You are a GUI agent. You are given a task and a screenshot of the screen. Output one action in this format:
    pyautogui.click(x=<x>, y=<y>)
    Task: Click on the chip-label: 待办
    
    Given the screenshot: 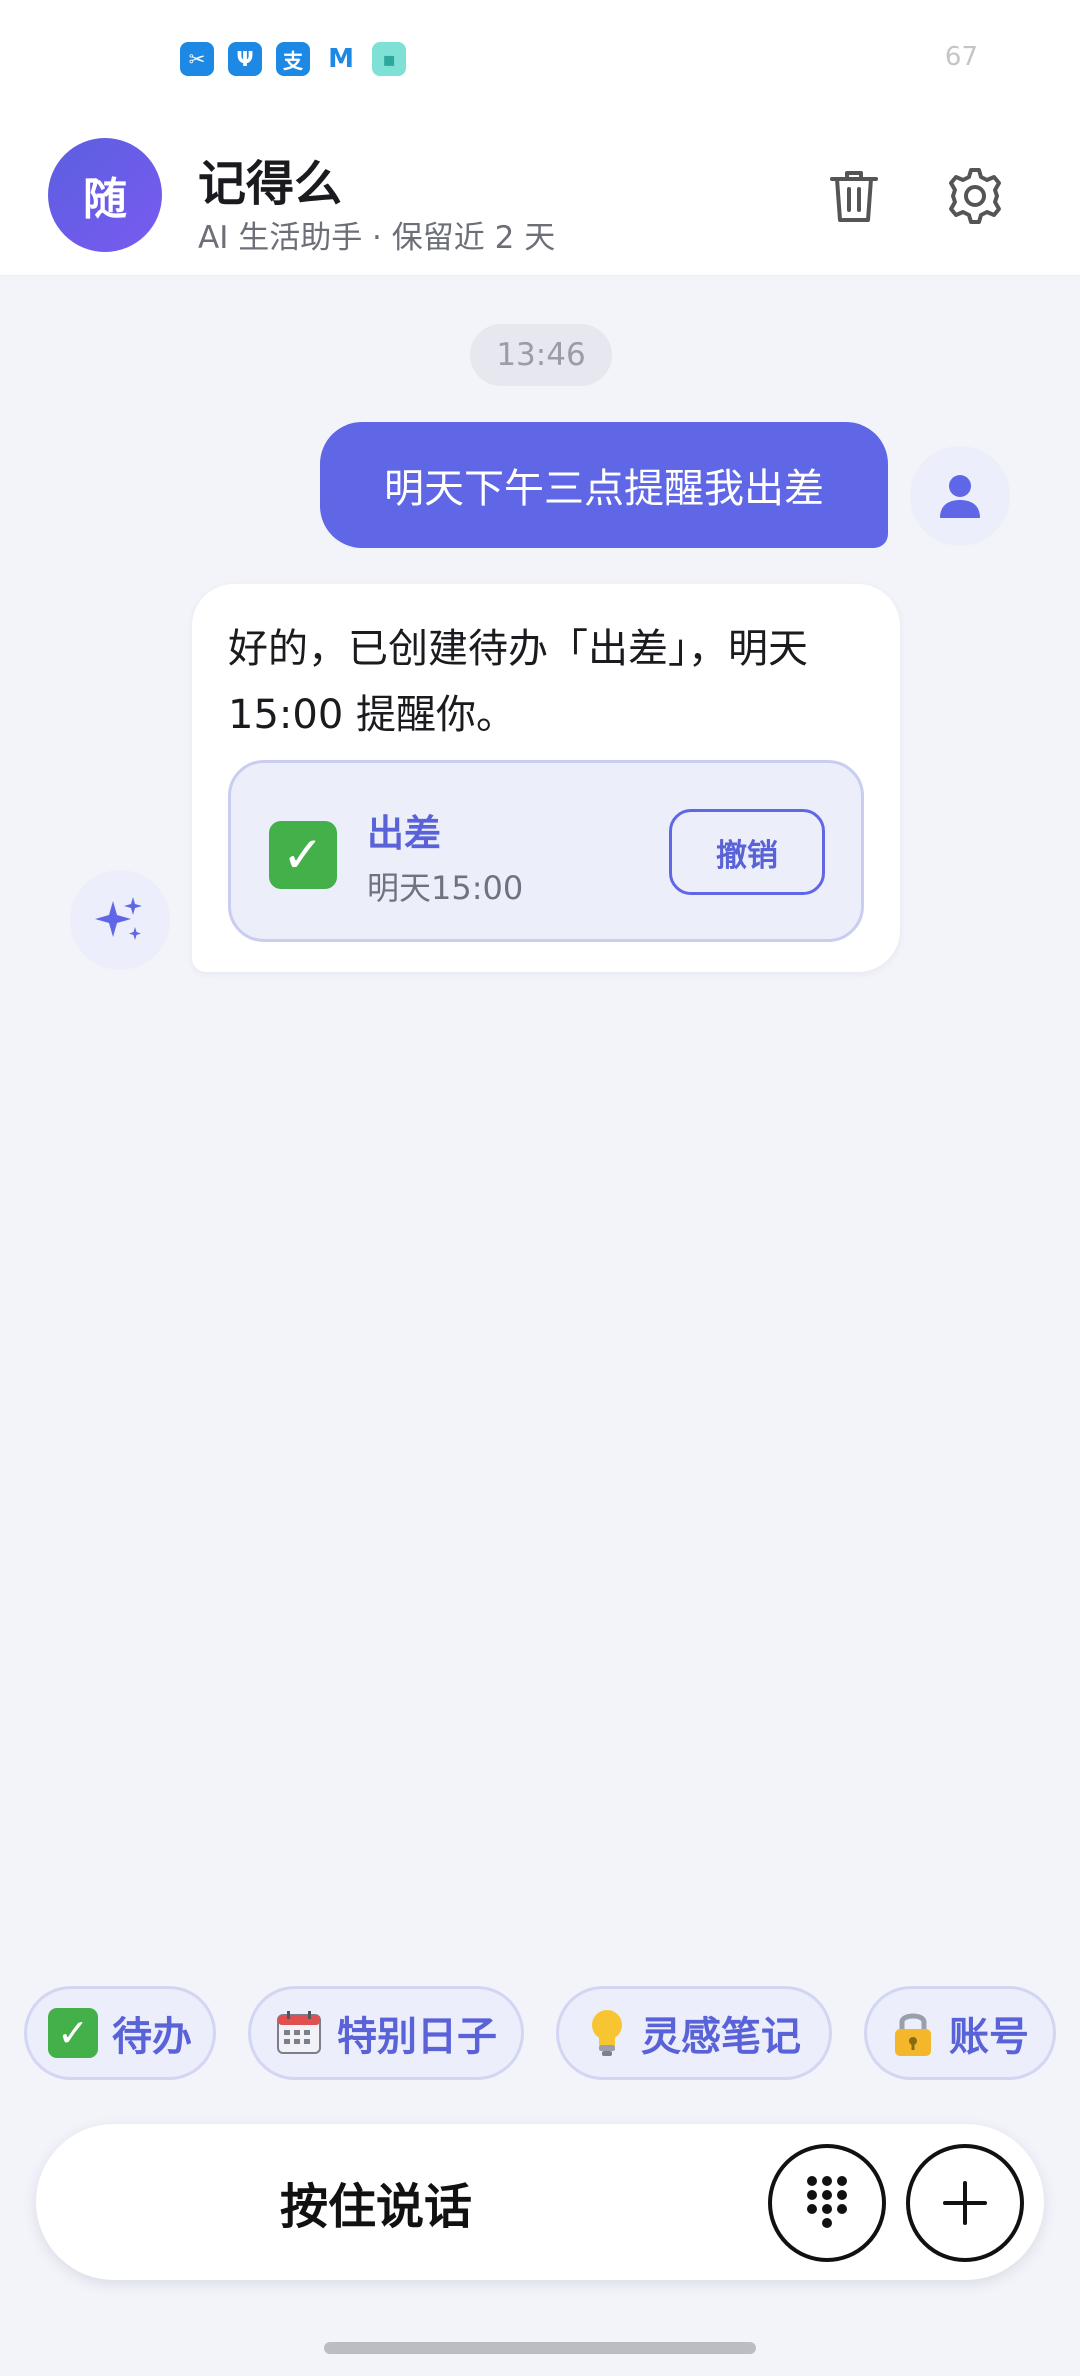 What is the action you would take?
    pyautogui.click(x=152, y=2037)
    